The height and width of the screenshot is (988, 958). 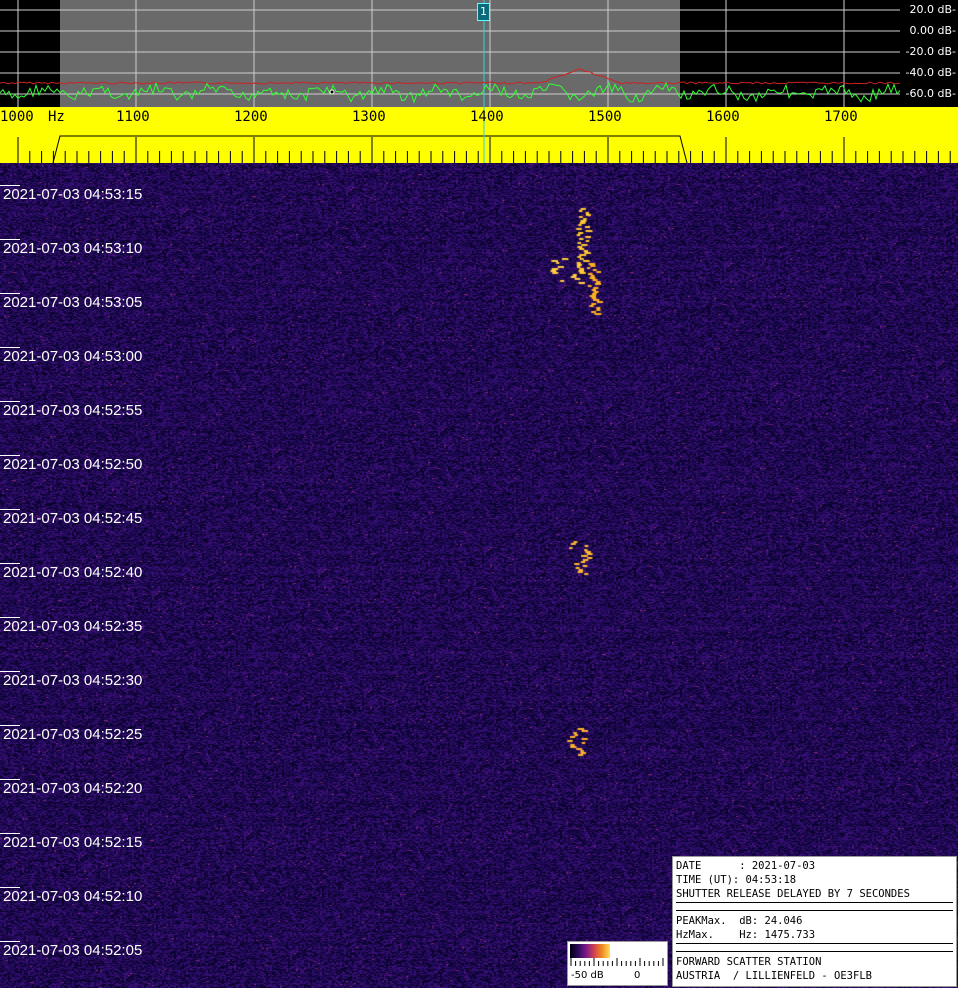 What do you see at coordinates (587, 975) in the screenshot?
I see `scale-min-label: -50 dB` at bounding box center [587, 975].